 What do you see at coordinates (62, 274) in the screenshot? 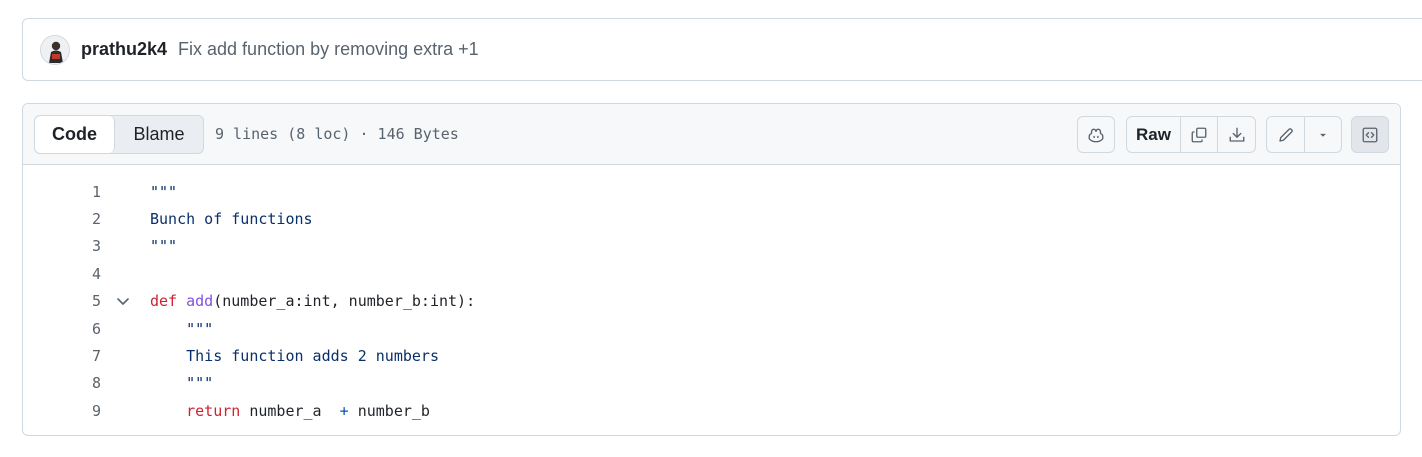
I see `line-number: 4` at bounding box center [62, 274].